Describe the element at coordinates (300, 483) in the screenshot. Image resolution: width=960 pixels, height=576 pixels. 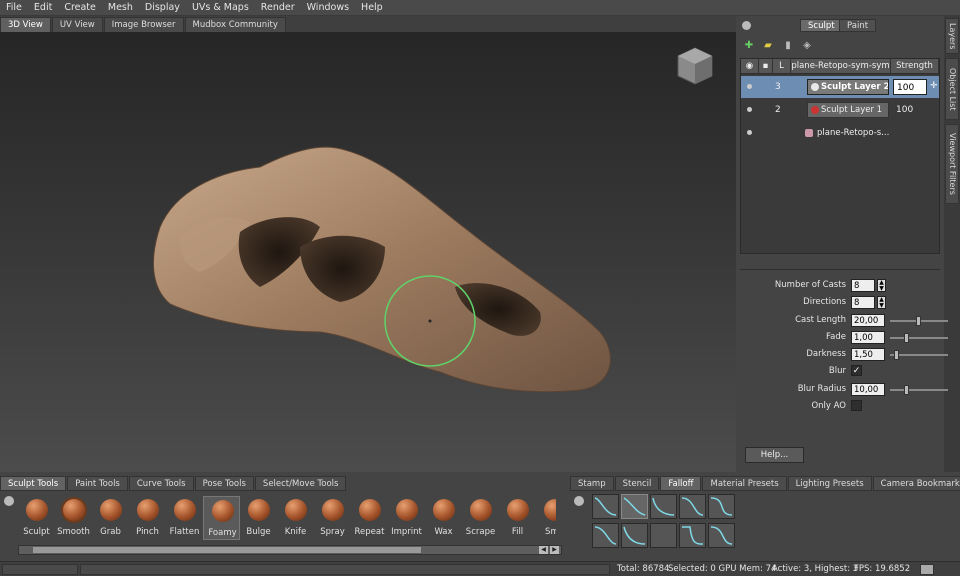
I see `tab-select-move-tools: Select/Move Tools` at that location.